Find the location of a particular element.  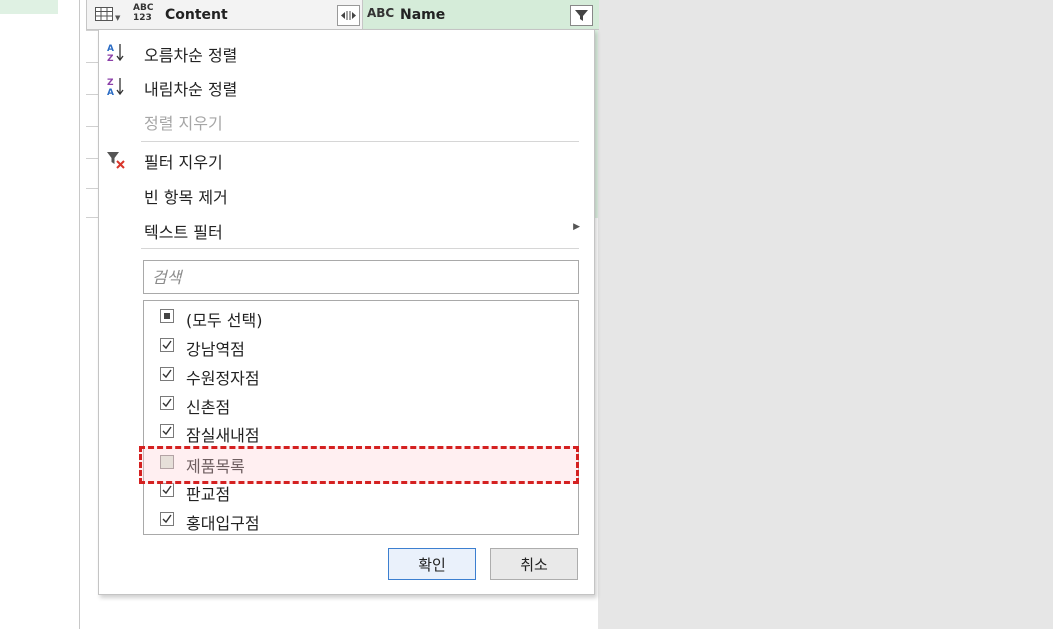

list-item: 잠실새내점 is located at coordinates (361, 432).